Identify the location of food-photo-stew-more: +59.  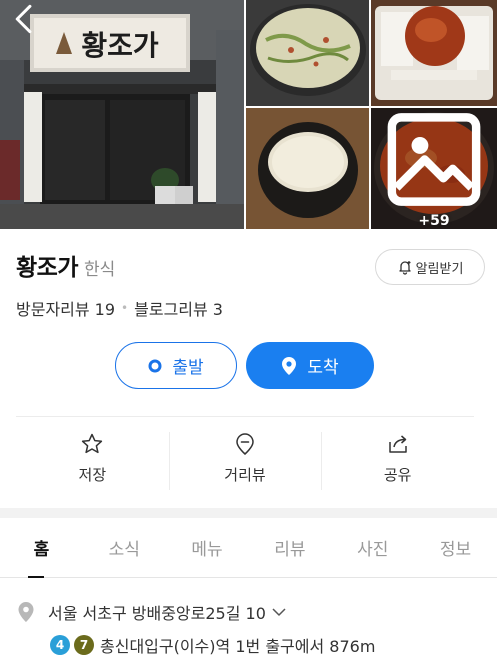
(434, 168).